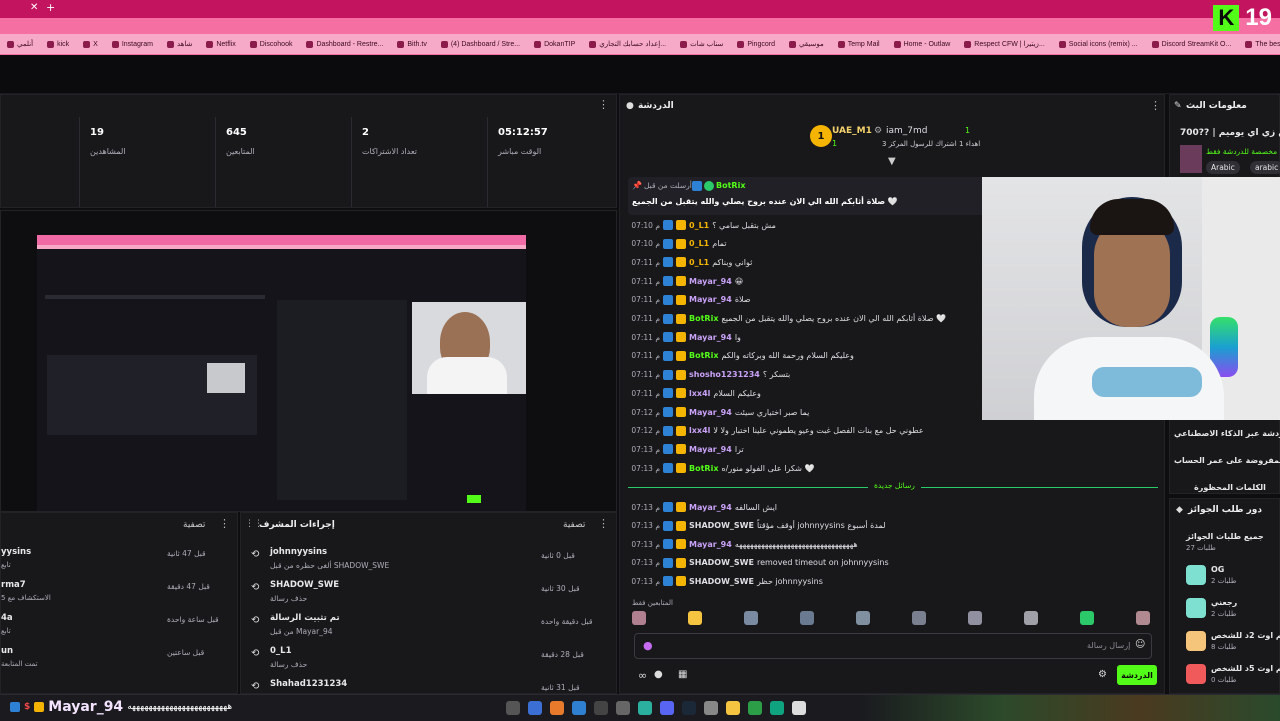 The height and width of the screenshot is (721, 1280). What do you see at coordinates (1224, 602) in the screenshot?
I see `reward-name: رجعني` at bounding box center [1224, 602].